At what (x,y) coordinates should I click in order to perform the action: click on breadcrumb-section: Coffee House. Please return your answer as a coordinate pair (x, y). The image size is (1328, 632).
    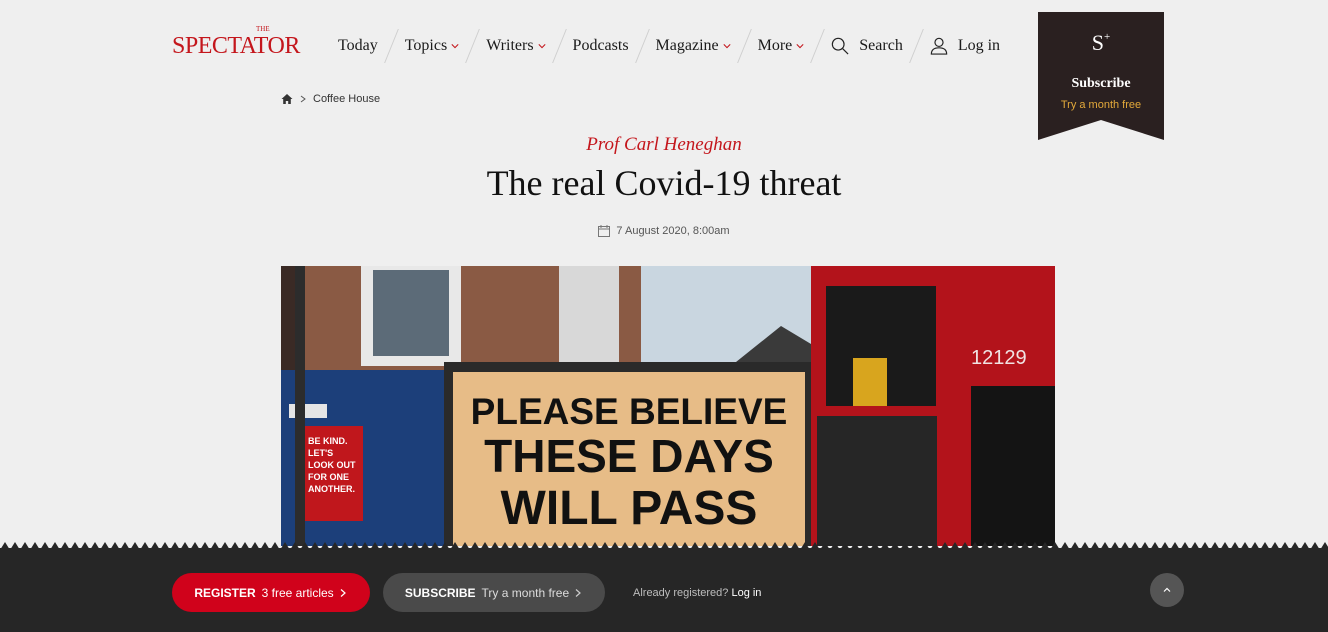
    Looking at the image, I should click on (346, 99).